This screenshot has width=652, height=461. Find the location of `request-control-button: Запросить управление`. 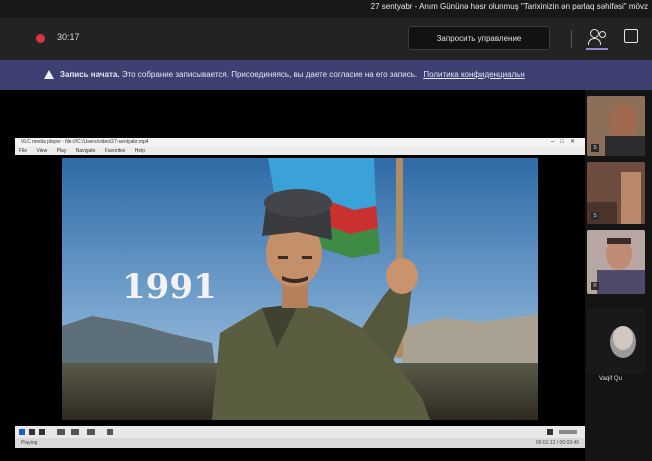

request-control-button: Запросить управление is located at coordinates (479, 38).